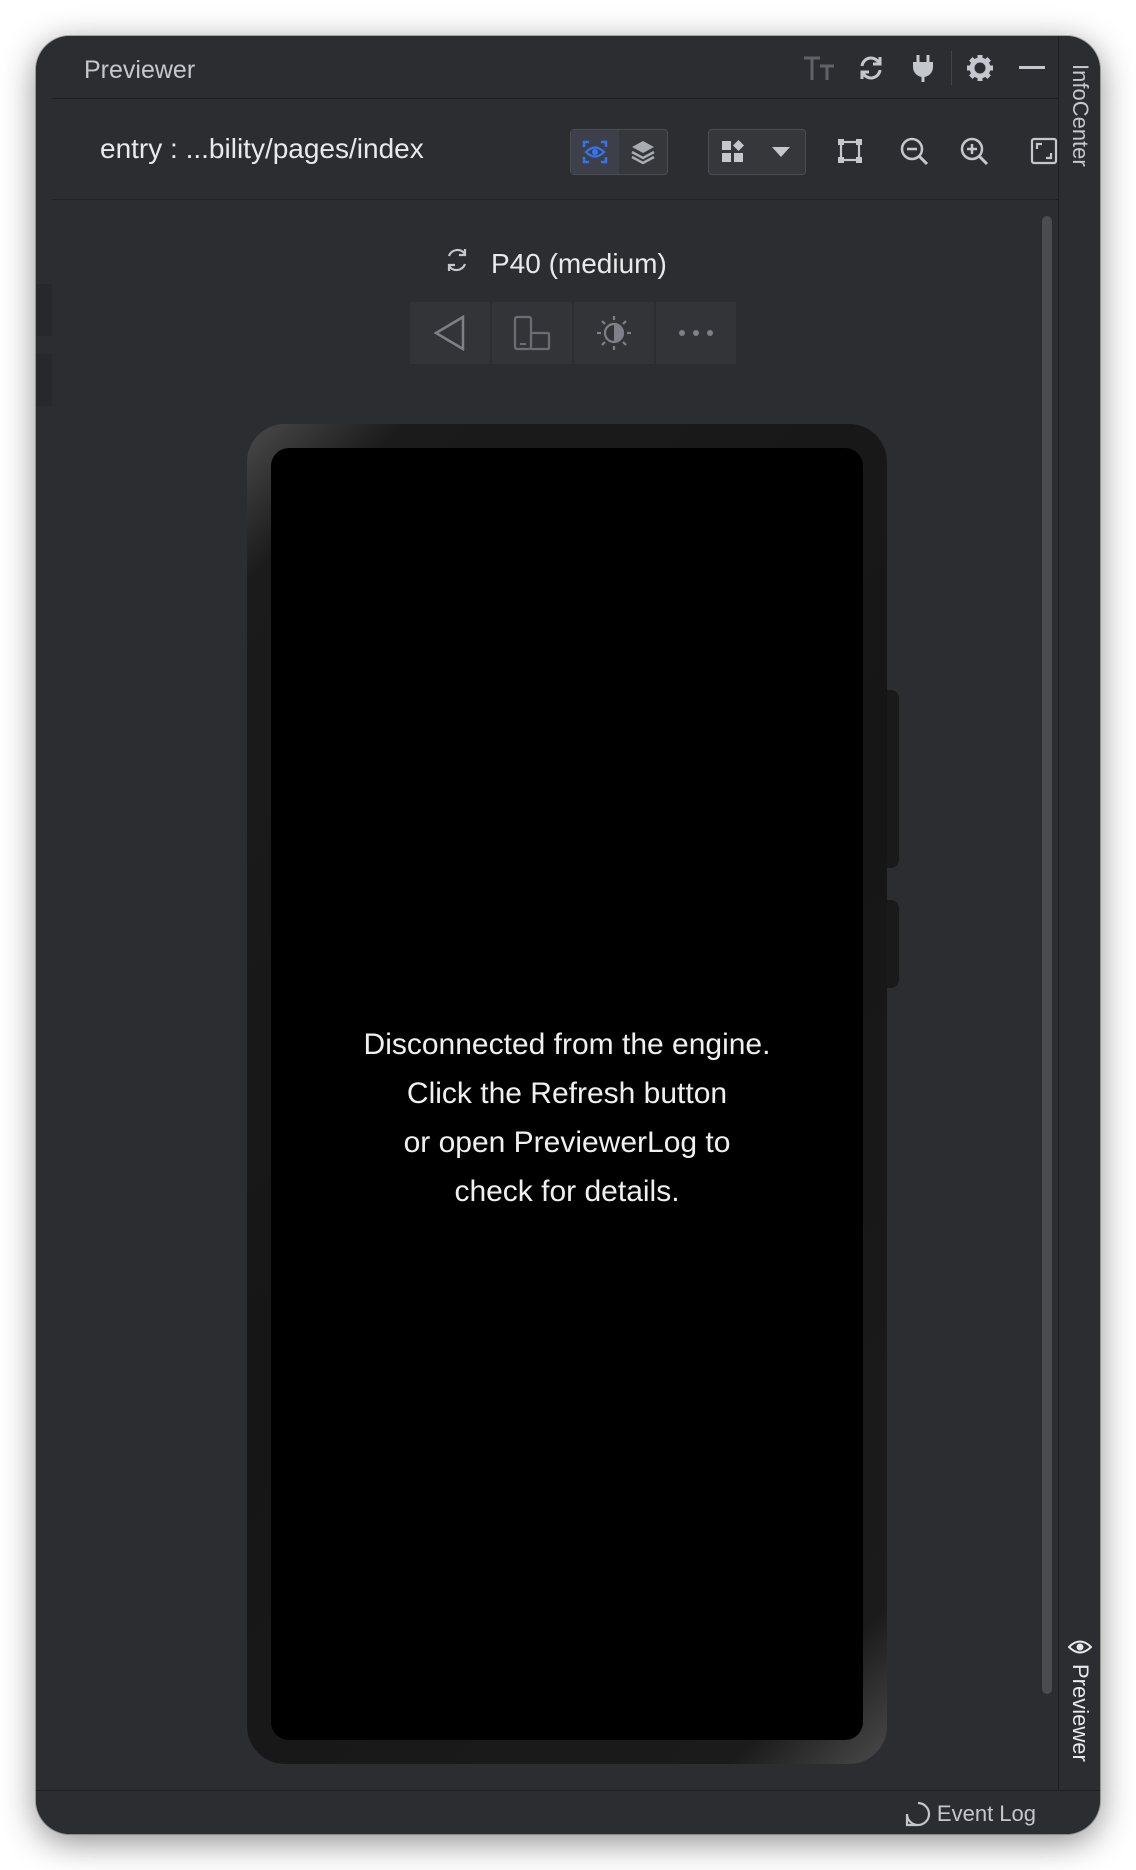 The image size is (1136, 1870). I want to click on minimize-button, so click(1032, 68).